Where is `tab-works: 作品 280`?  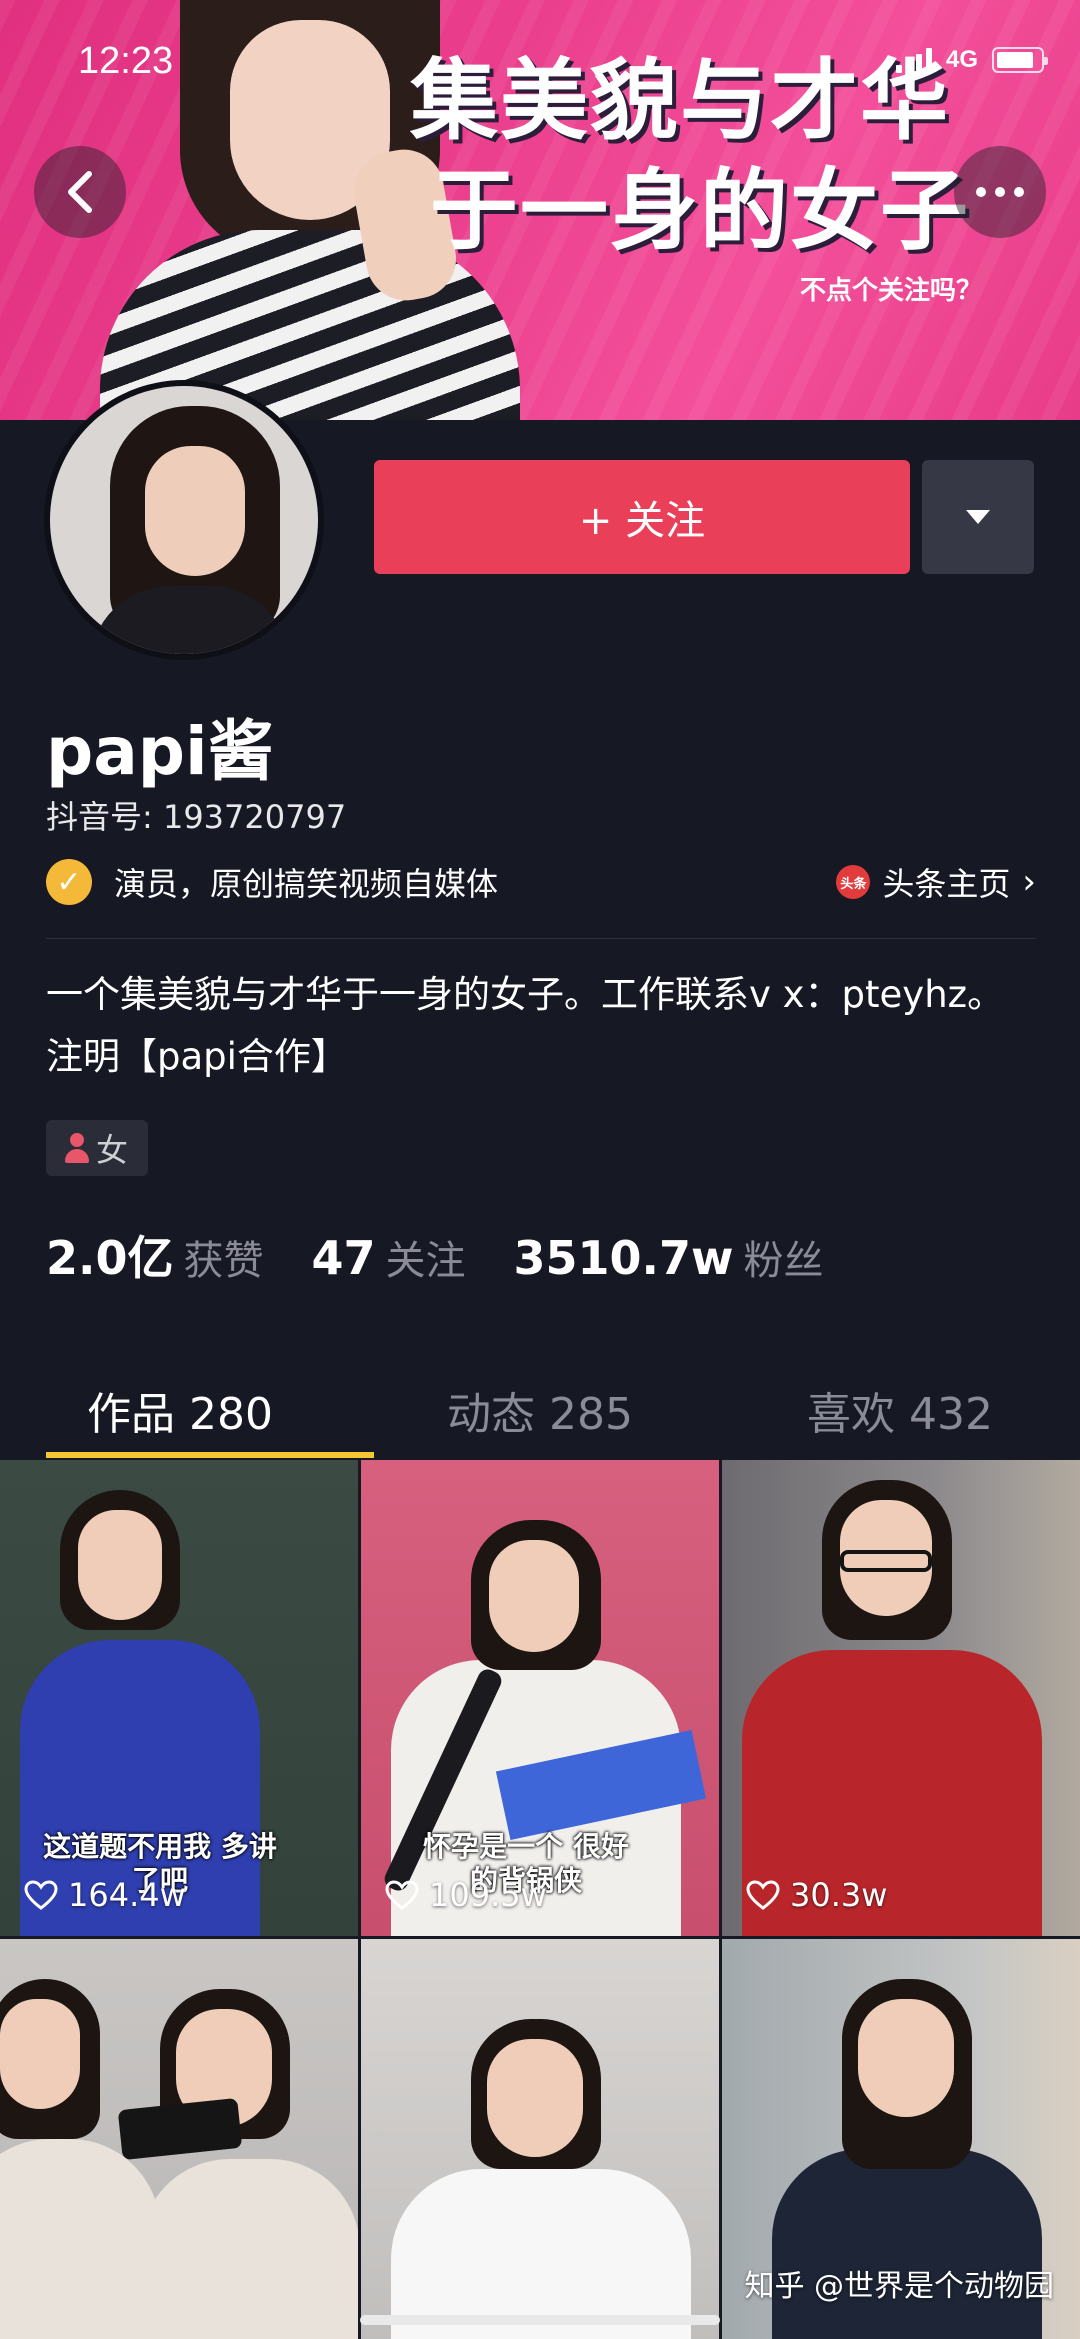
tab-works: 作品 280 is located at coordinates (180, 1410).